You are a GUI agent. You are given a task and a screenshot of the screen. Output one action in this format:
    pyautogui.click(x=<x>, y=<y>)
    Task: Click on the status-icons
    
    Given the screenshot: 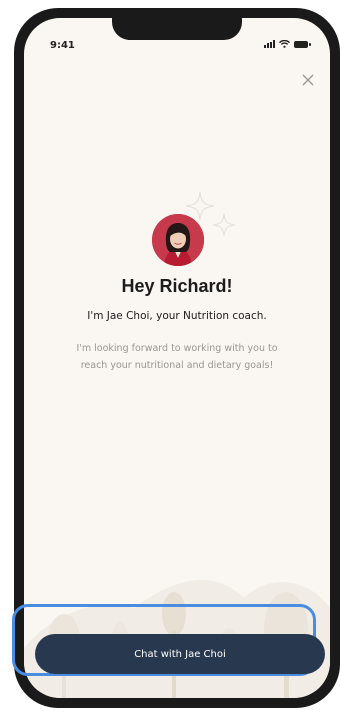 What is the action you would take?
    pyautogui.click(x=287, y=44)
    